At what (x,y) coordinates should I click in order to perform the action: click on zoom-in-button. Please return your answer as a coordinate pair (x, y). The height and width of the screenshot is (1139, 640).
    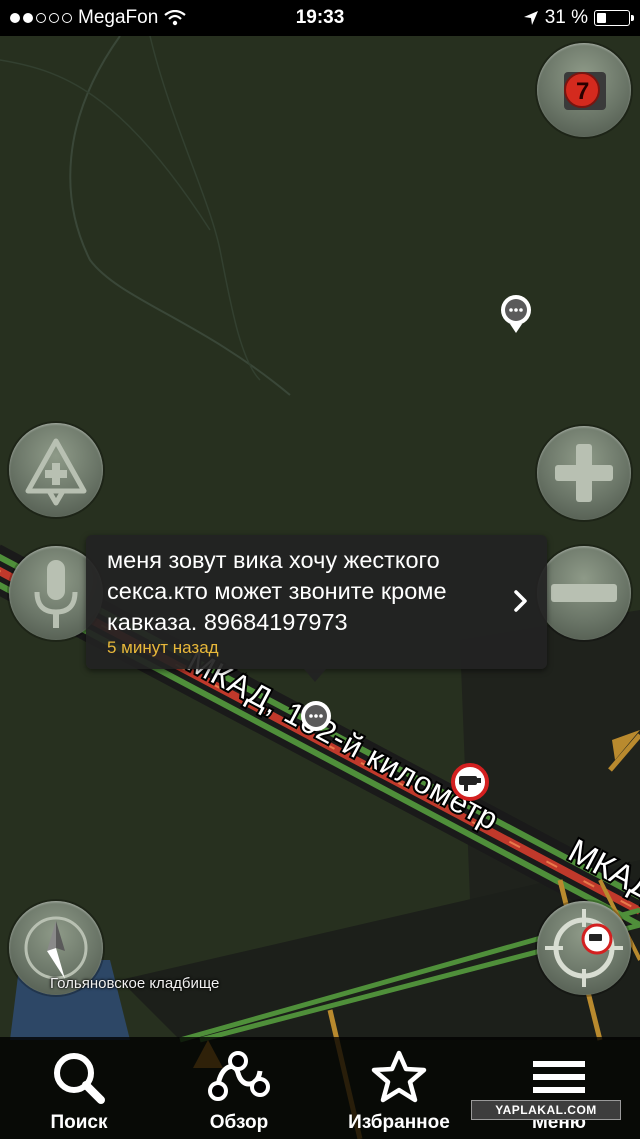
    Looking at the image, I should click on (584, 473).